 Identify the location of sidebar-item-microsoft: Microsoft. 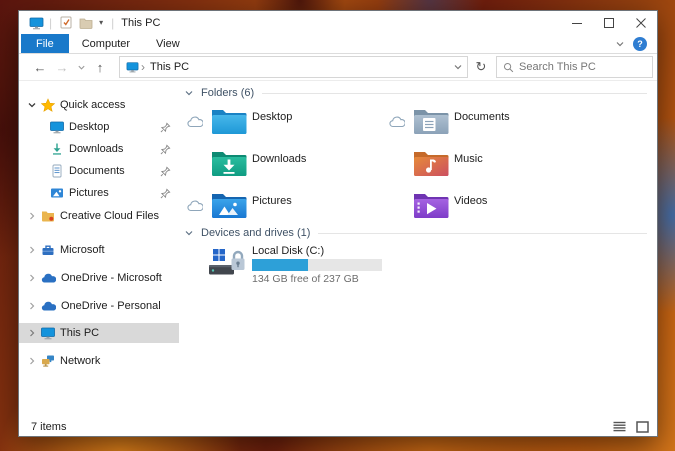
(99, 250).